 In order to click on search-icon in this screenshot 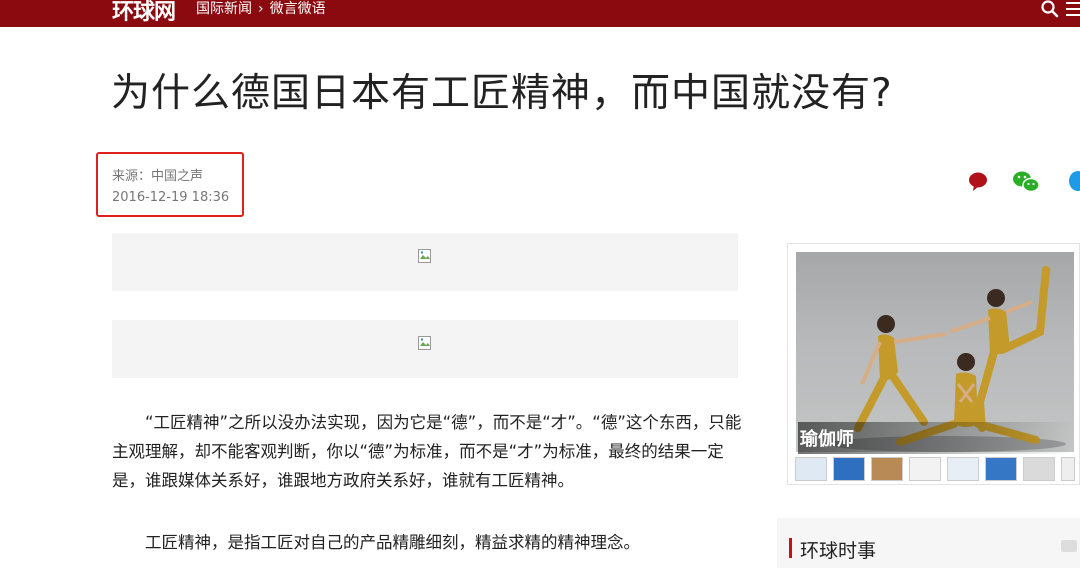, I will do `click(1050, 9)`.